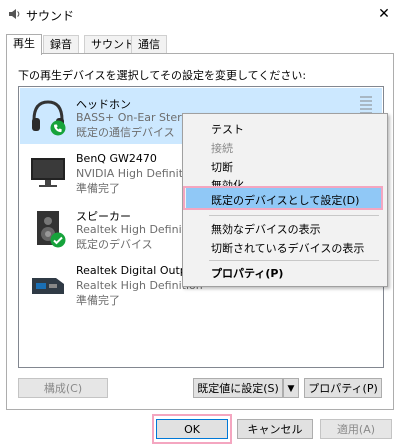 This screenshot has width=400, height=447. I want to click on window-title: サウンド, so click(50, 16).